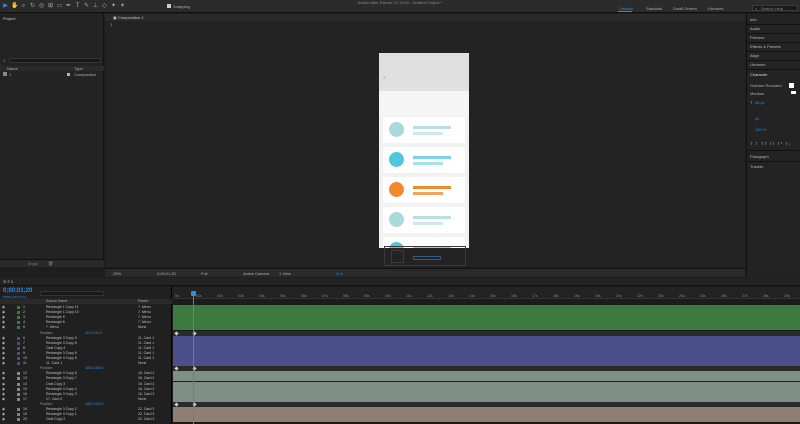 The height and width of the screenshot is (424, 800). What do you see at coordinates (12, 68) in the screenshot?
I see `name-column-header: Name` at bounding box center [12, 68].